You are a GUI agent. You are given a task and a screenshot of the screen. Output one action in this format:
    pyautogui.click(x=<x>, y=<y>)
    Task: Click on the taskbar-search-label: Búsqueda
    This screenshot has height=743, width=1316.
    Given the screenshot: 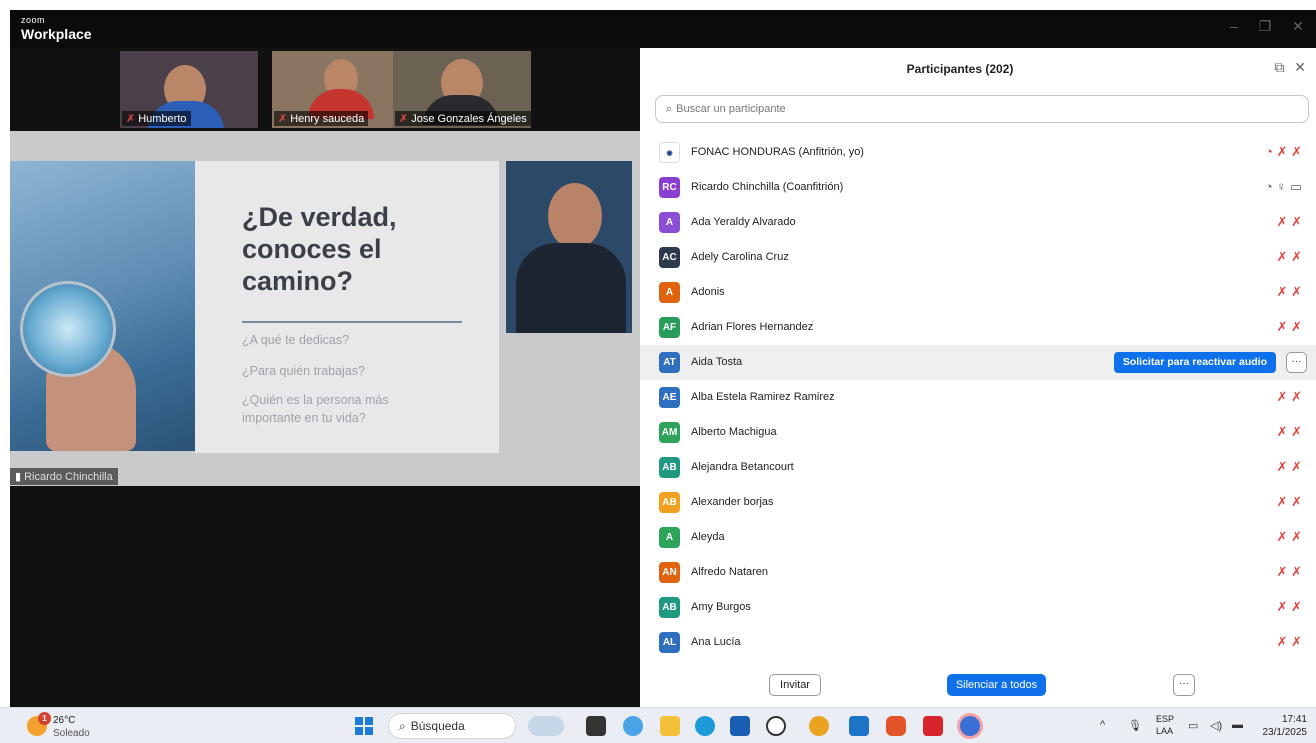 What is the action you would take?
    pyautogui.click(x=437, y=726)
    